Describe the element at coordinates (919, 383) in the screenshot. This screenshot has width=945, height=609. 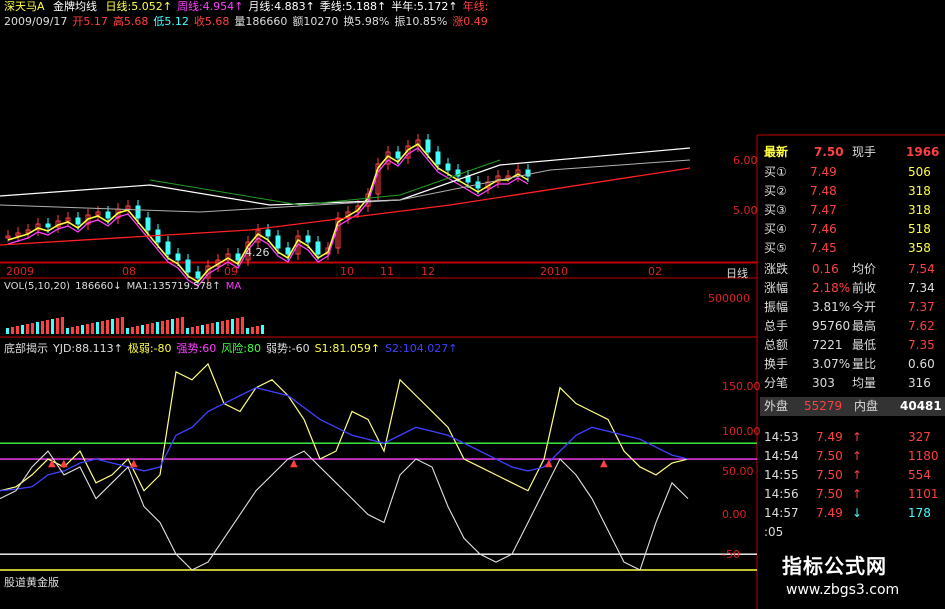
I see `stat-value: 316` at that location.